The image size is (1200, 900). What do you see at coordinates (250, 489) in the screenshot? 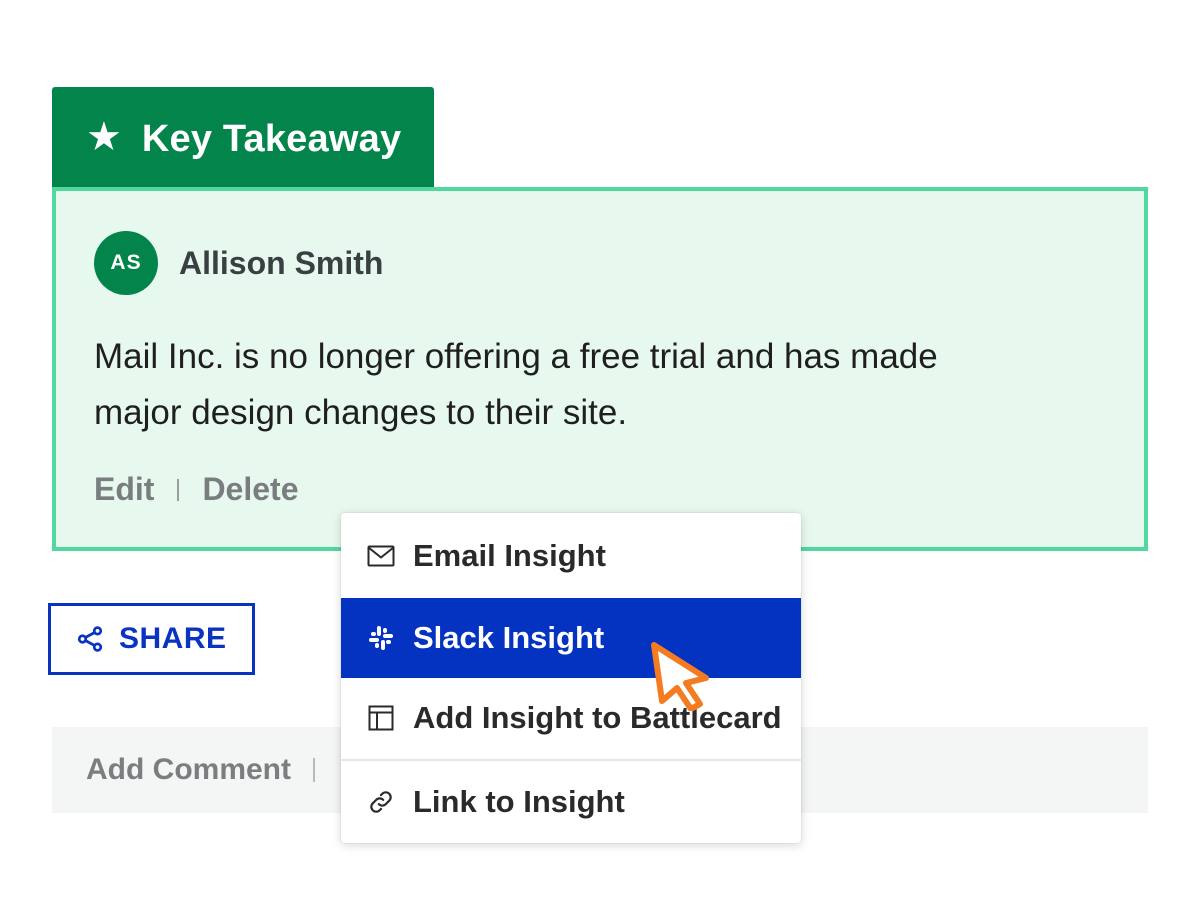
I see `delete-button: Delete` at bounding box center [250, 489].